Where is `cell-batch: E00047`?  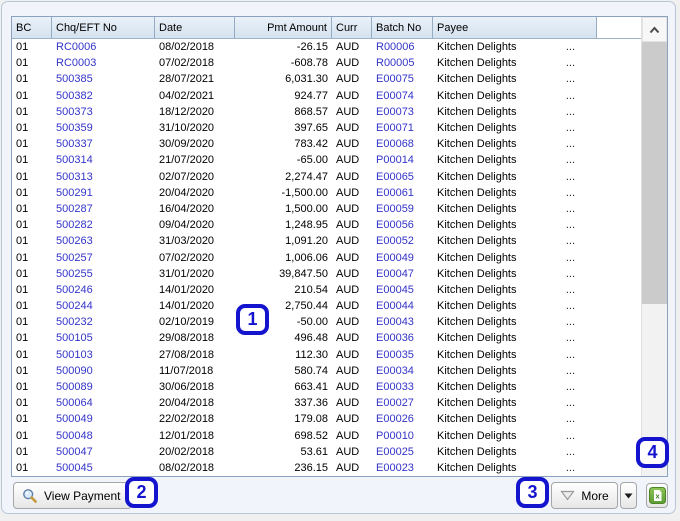
cell-batch: E00047 is located at coordinates (395, 273).